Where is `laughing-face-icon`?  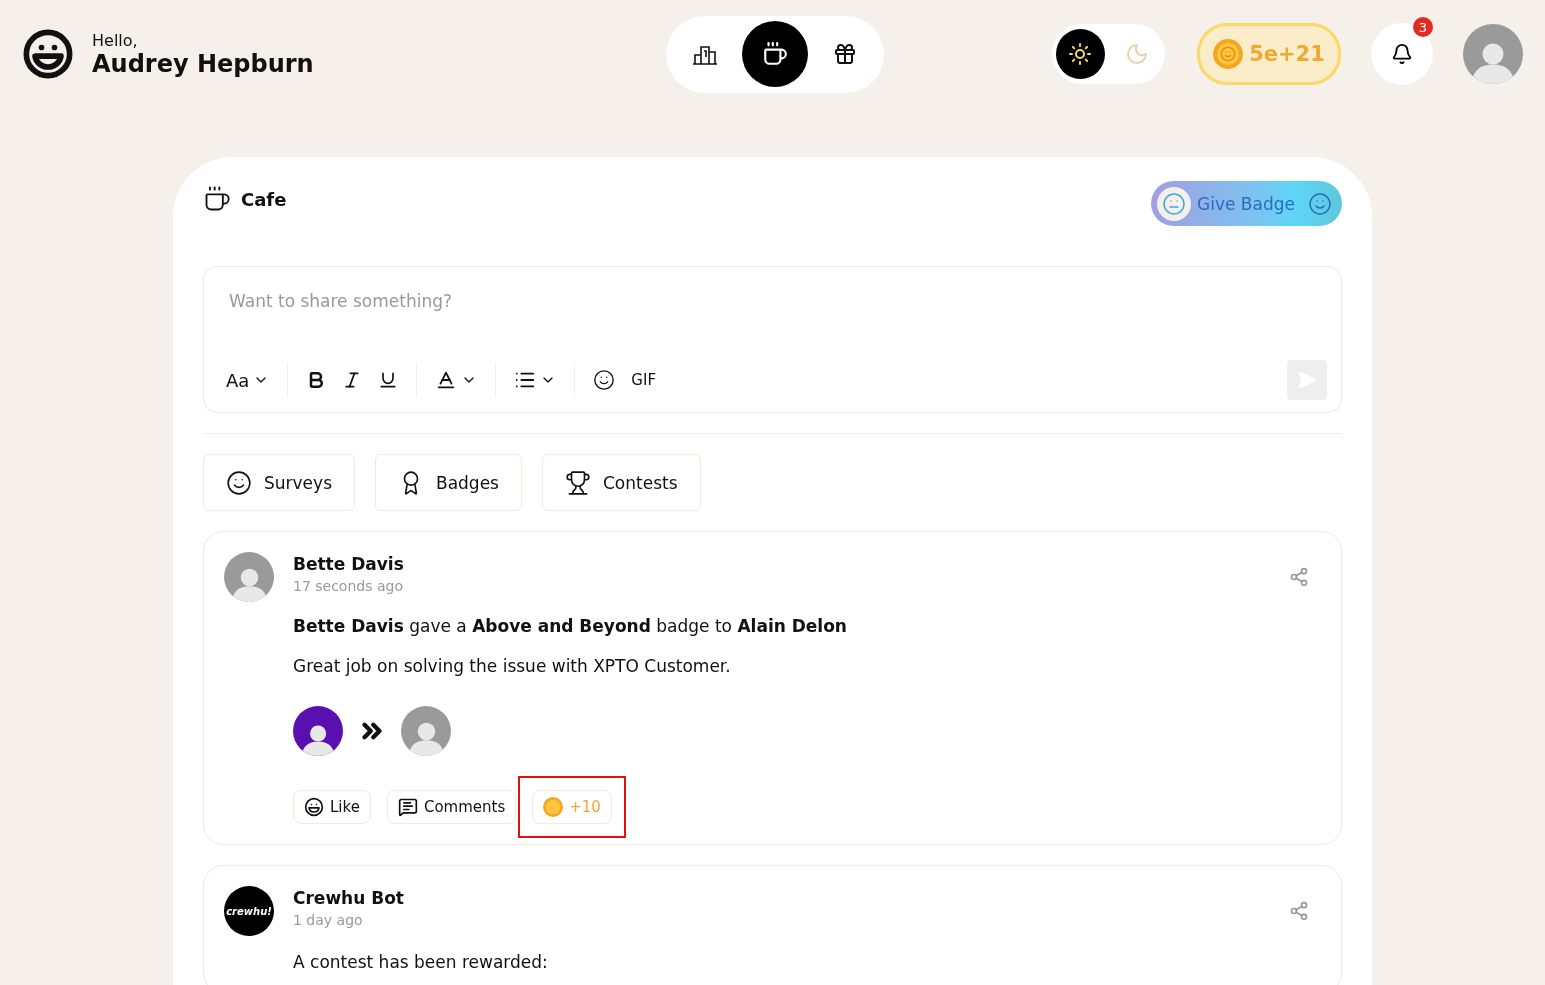 laughing-face-icon is located at coordinates (314, 807).